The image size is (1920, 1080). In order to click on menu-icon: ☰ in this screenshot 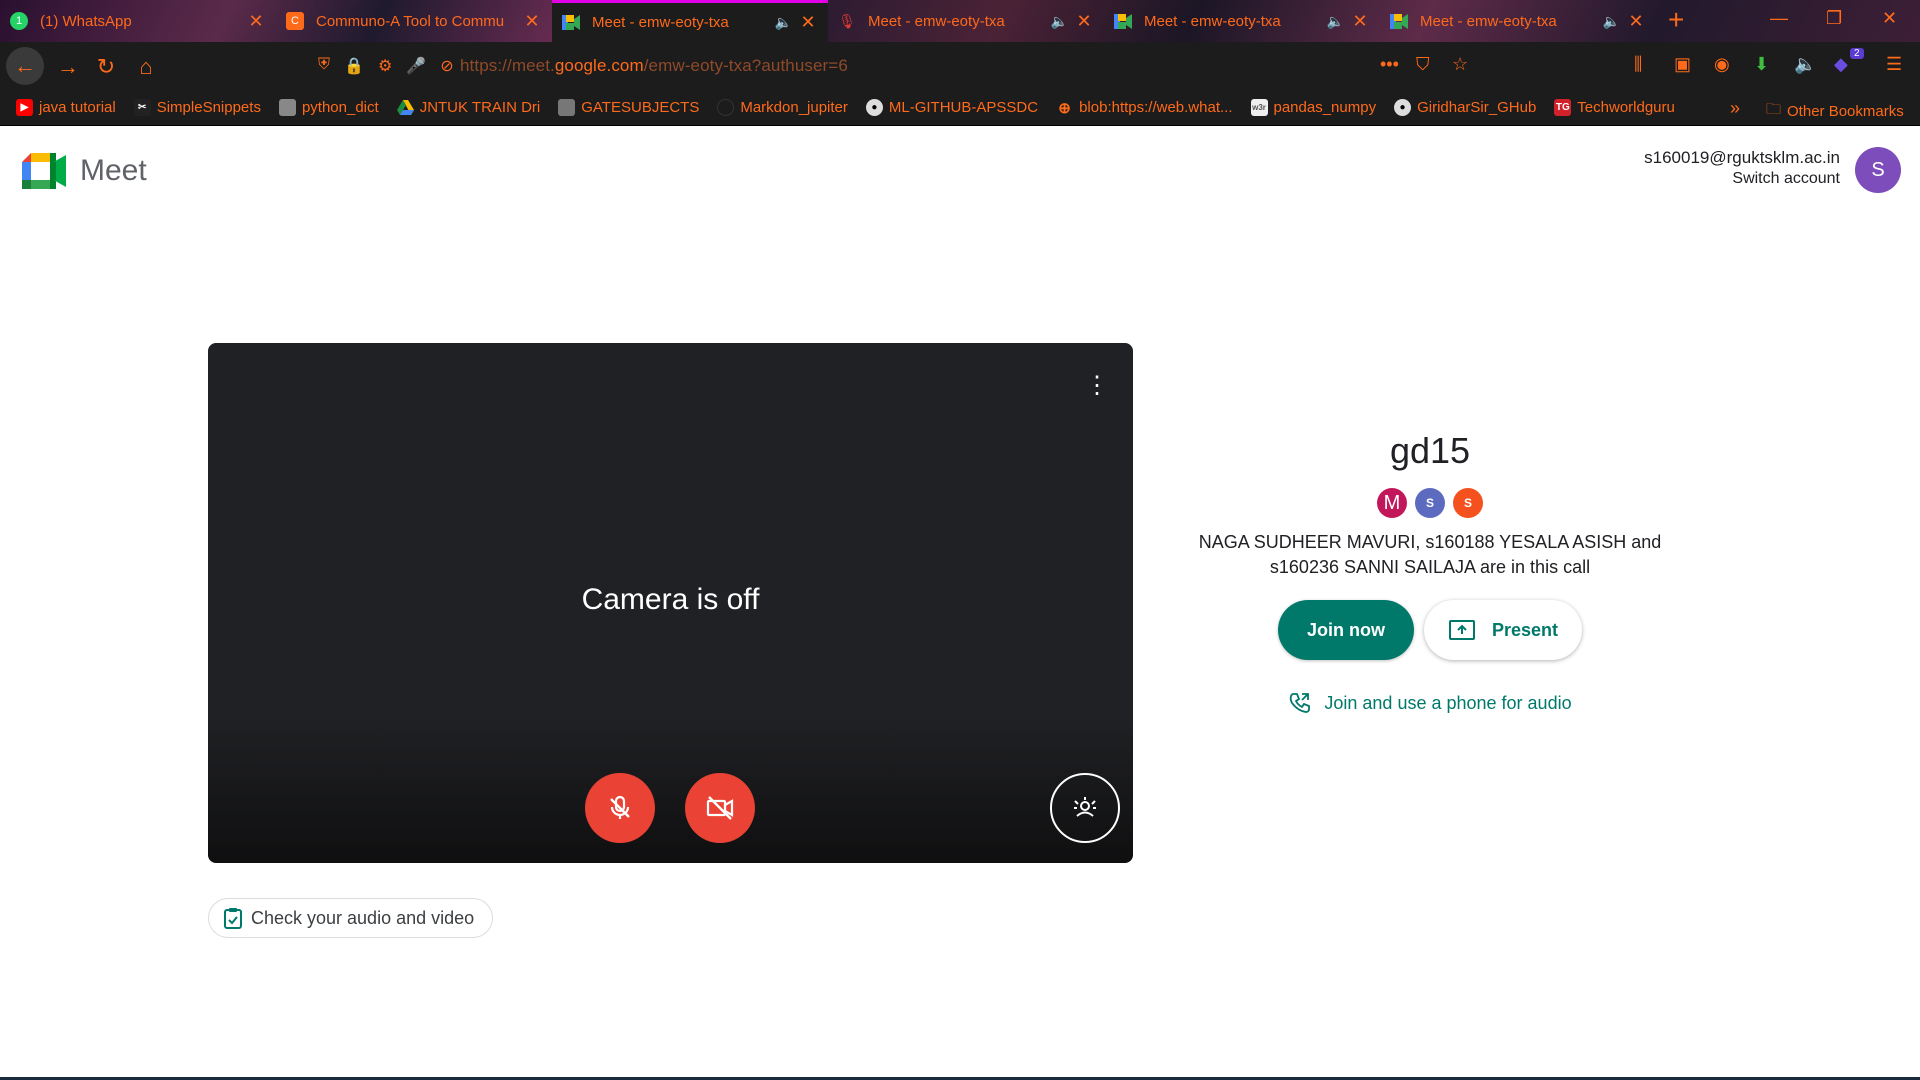, I will do `click(1894, 64)`.